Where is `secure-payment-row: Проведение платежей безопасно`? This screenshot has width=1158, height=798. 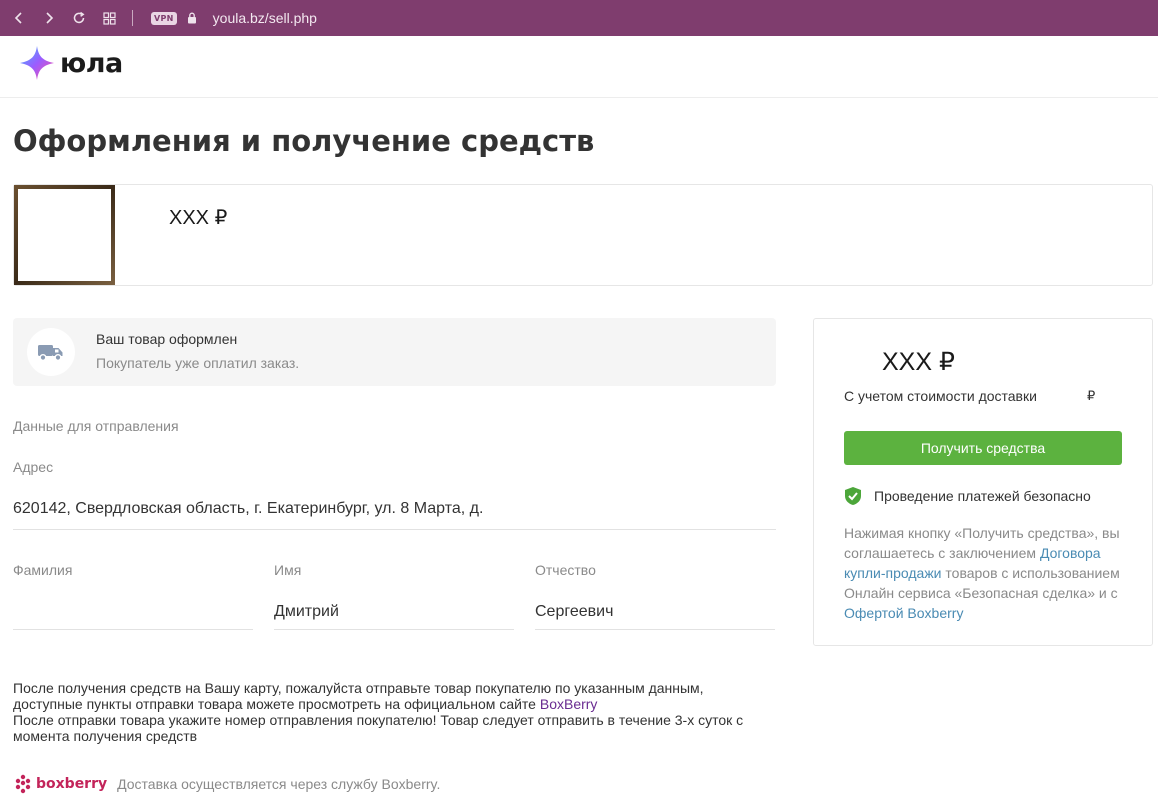
secure-payment-row: Проведение платежей безопасно is located at coordinates (967, 496).